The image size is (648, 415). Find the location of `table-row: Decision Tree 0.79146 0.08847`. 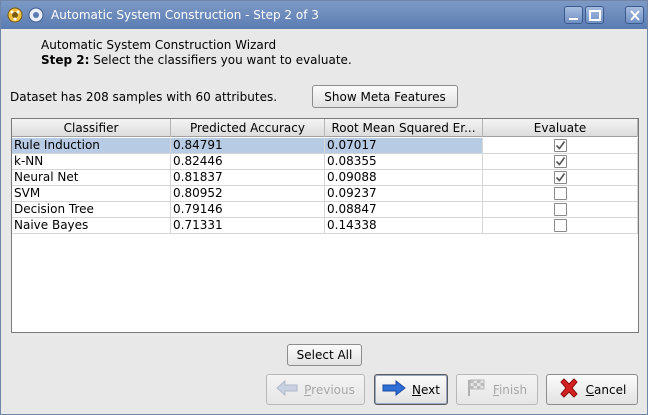

table-row: Decision Tree 0.79146 0.08847 is located at coordinates (325, 210).